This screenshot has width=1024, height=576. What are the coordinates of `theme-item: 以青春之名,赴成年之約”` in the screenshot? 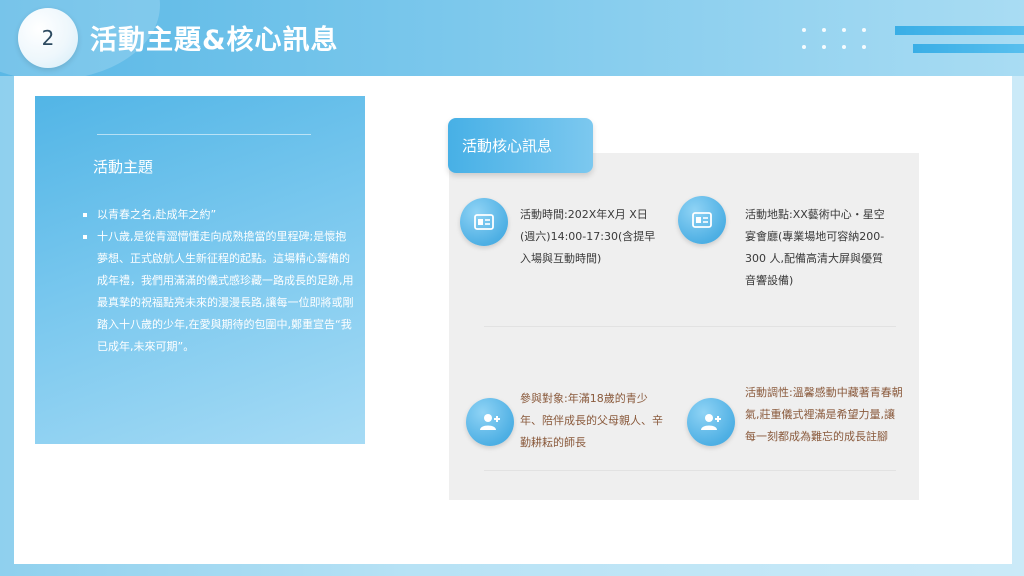 It's located at (218, 215).